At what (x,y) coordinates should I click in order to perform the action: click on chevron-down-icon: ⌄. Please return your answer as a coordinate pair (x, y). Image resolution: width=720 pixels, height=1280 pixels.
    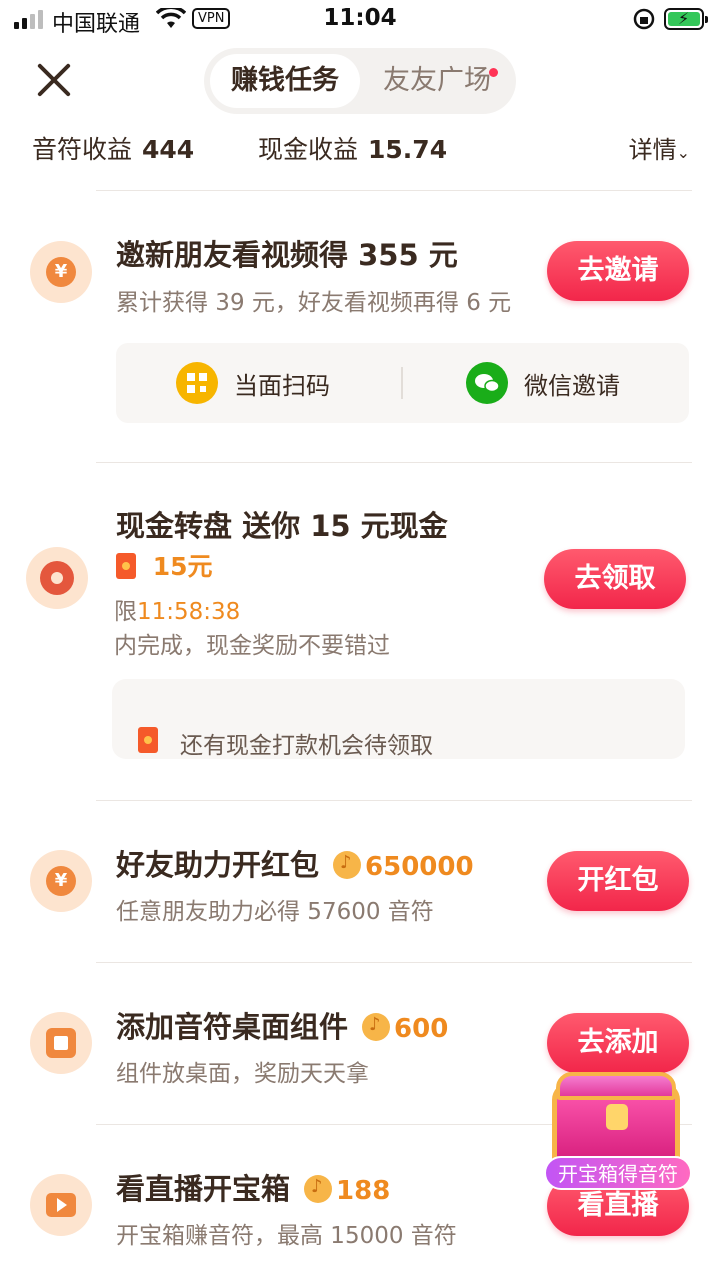
    Looking at the image, I should click on (683, 152).